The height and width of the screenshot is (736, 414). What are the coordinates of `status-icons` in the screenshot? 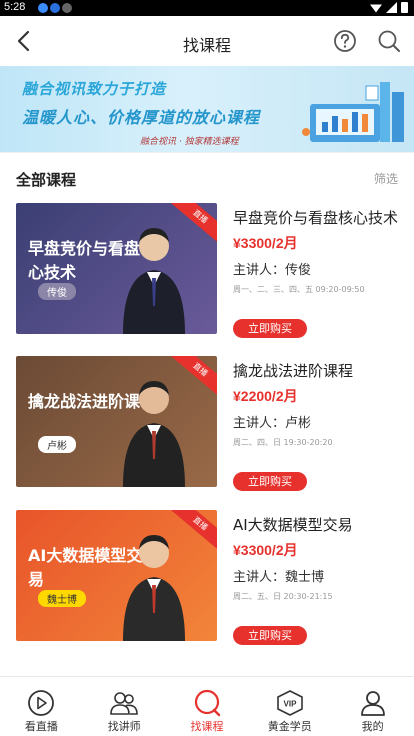 It's located at (389, 7).